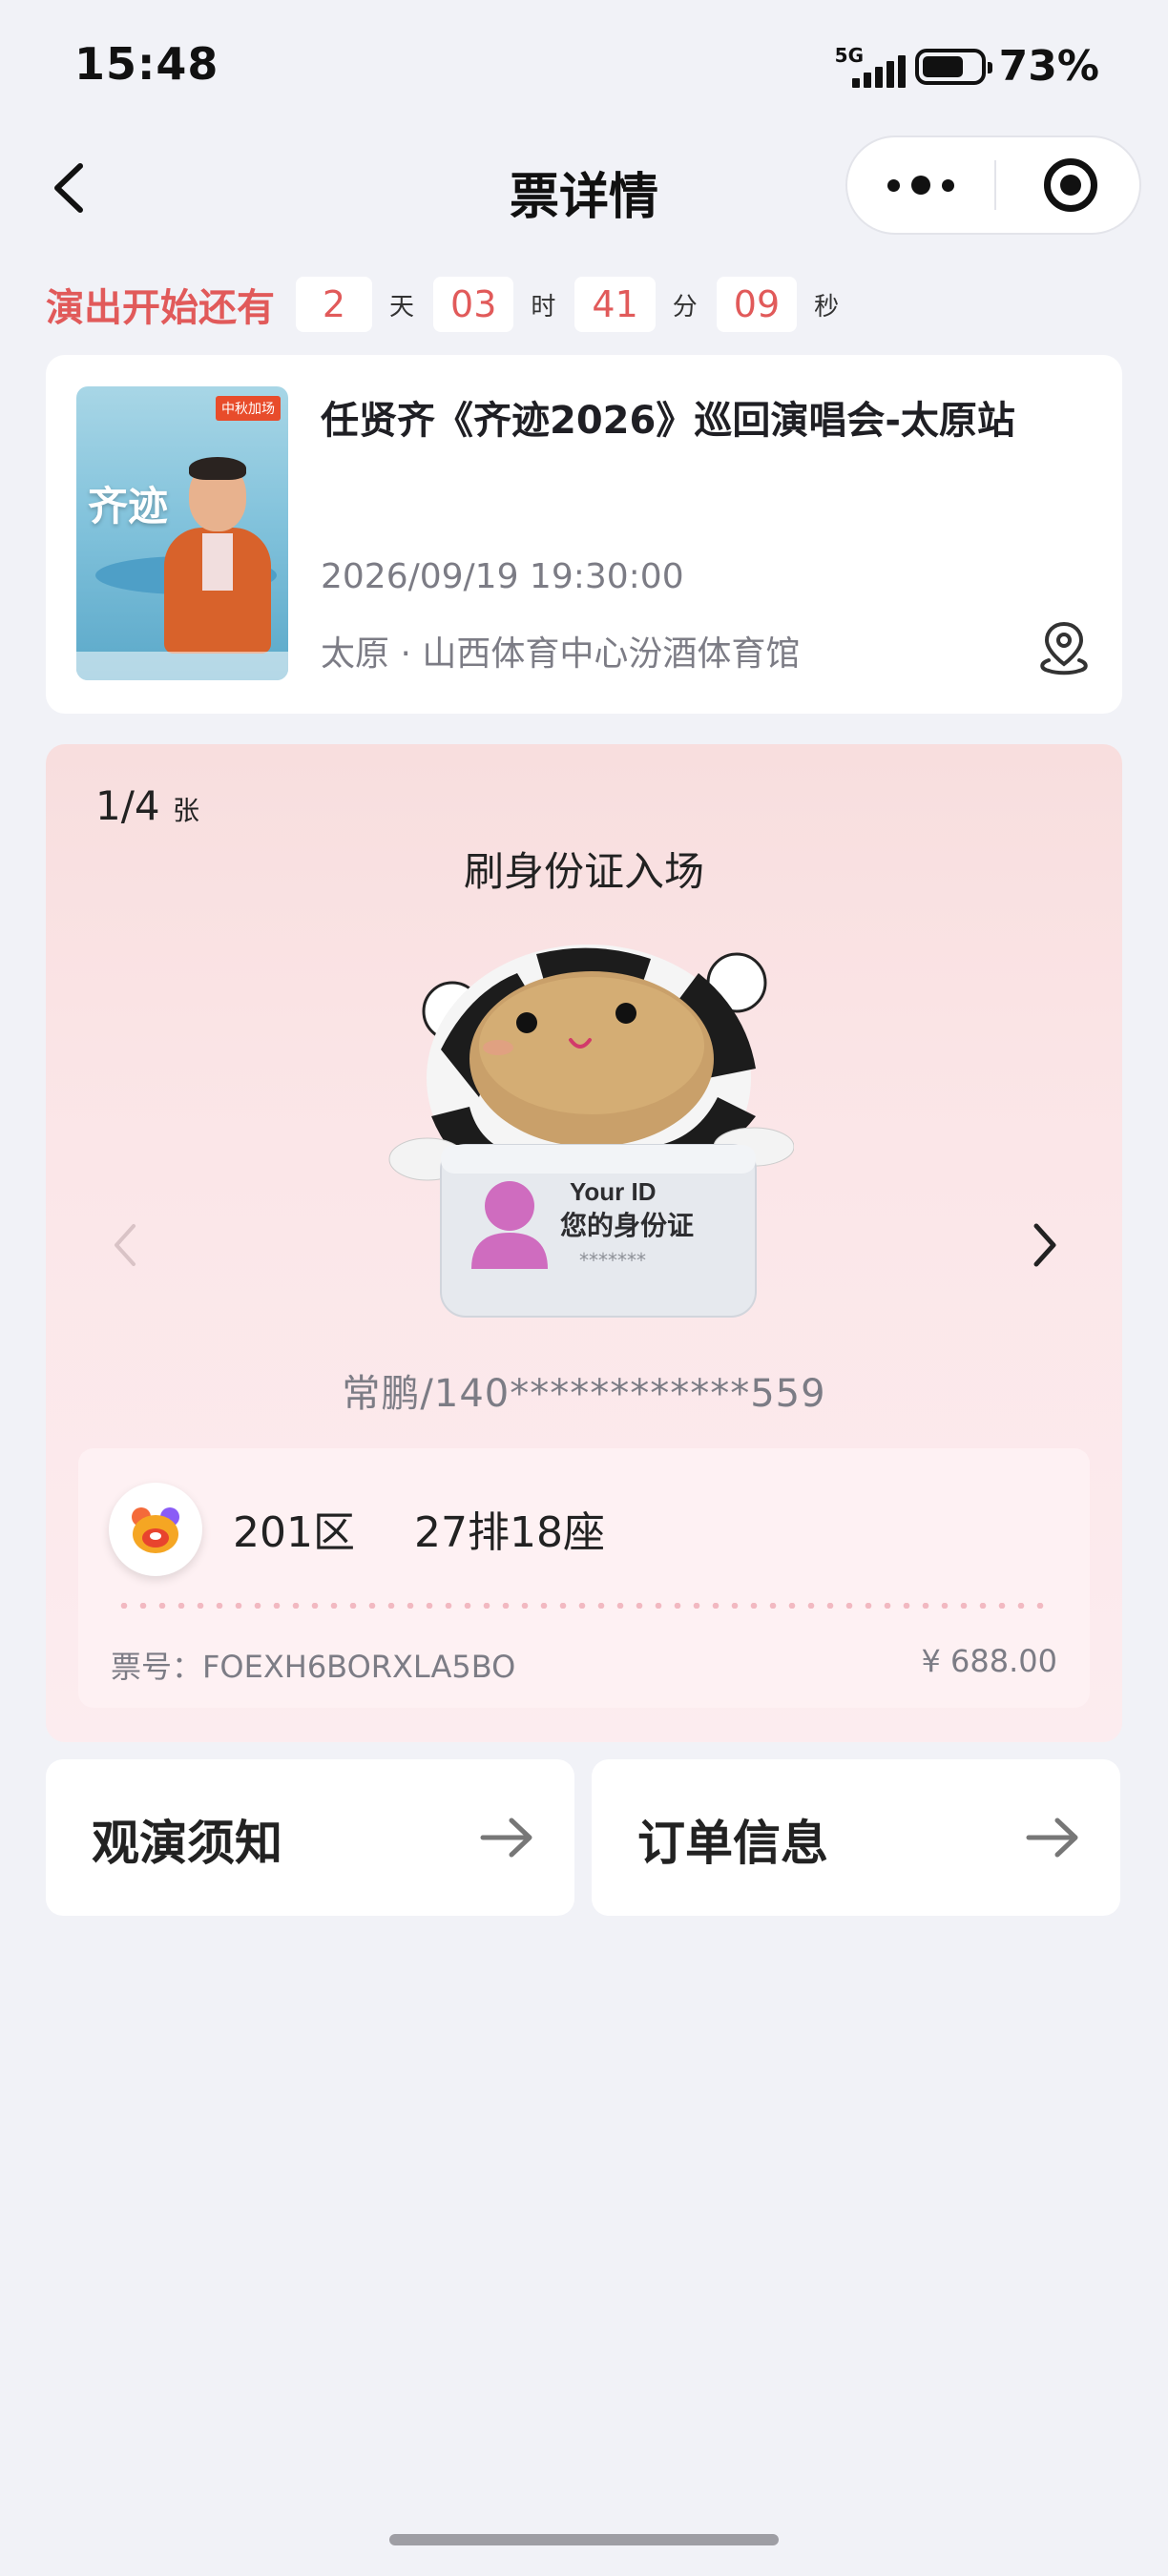  I want to click on countdown-label: 演出开始还有, so click(160, 308).